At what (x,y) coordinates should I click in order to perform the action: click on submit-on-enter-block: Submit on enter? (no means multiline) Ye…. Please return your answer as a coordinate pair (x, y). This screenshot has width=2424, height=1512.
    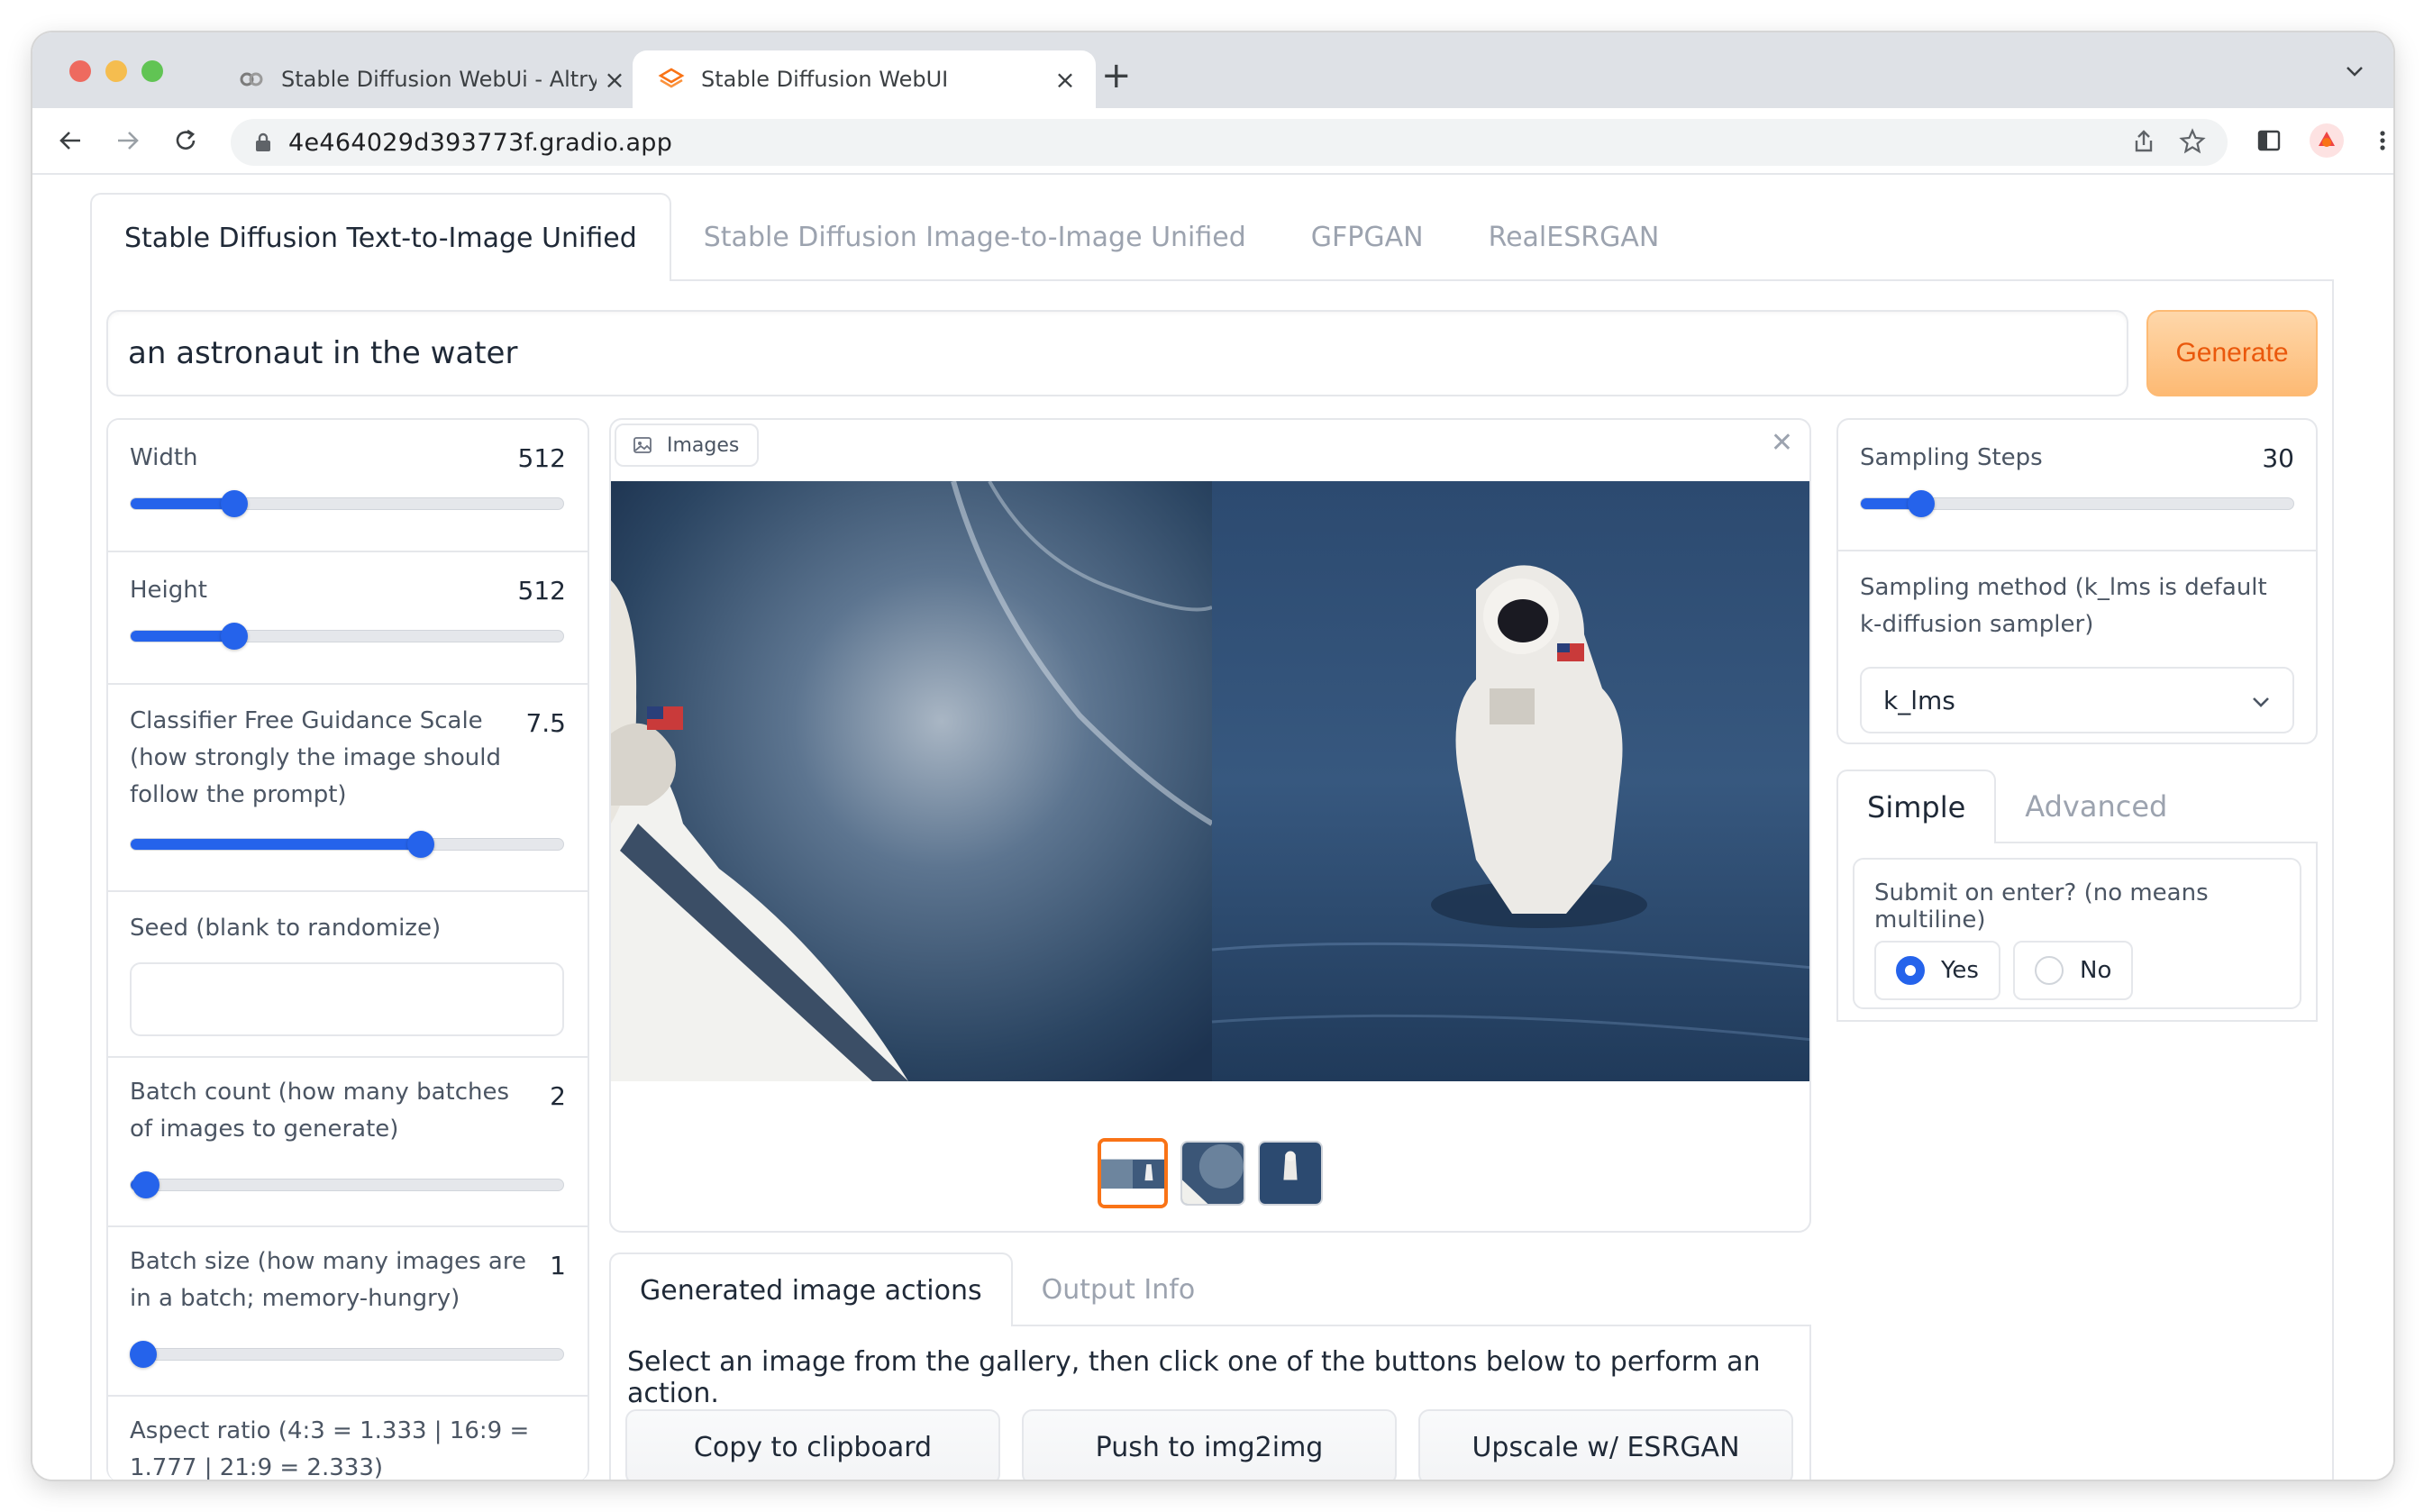
    Looking at the image, I should click on (2077, 933).